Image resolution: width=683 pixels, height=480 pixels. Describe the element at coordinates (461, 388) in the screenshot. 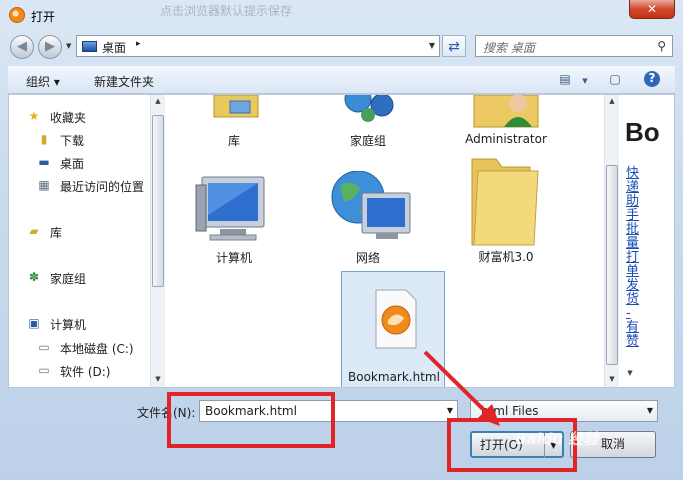

I see `annotation-arrow` at that location.